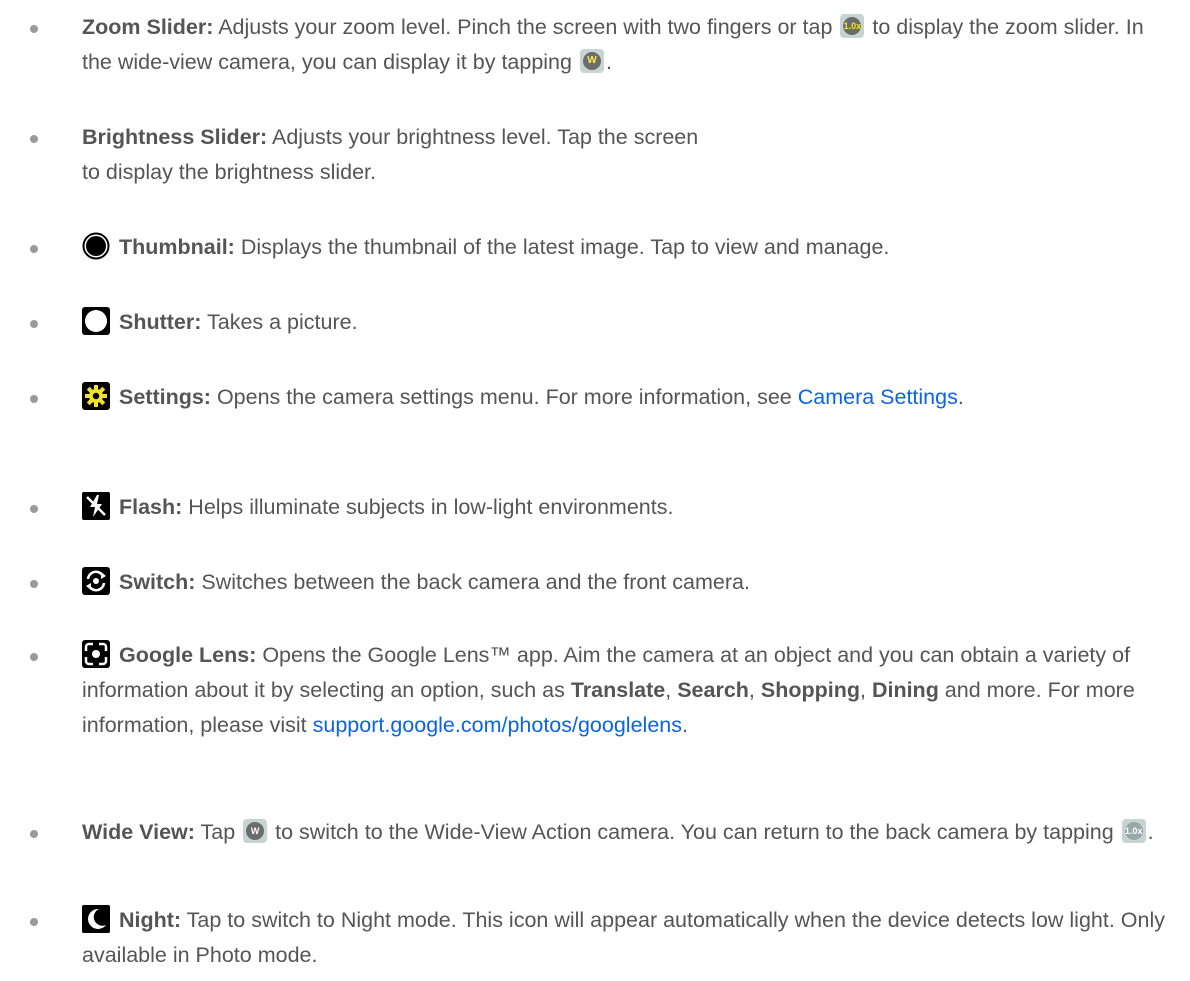 The width and height of the screenshot is (1190, 981). What do you see at coordinates (96, 919) in the screenshot?
I see `night-icon` at bounding box center [96, 919].